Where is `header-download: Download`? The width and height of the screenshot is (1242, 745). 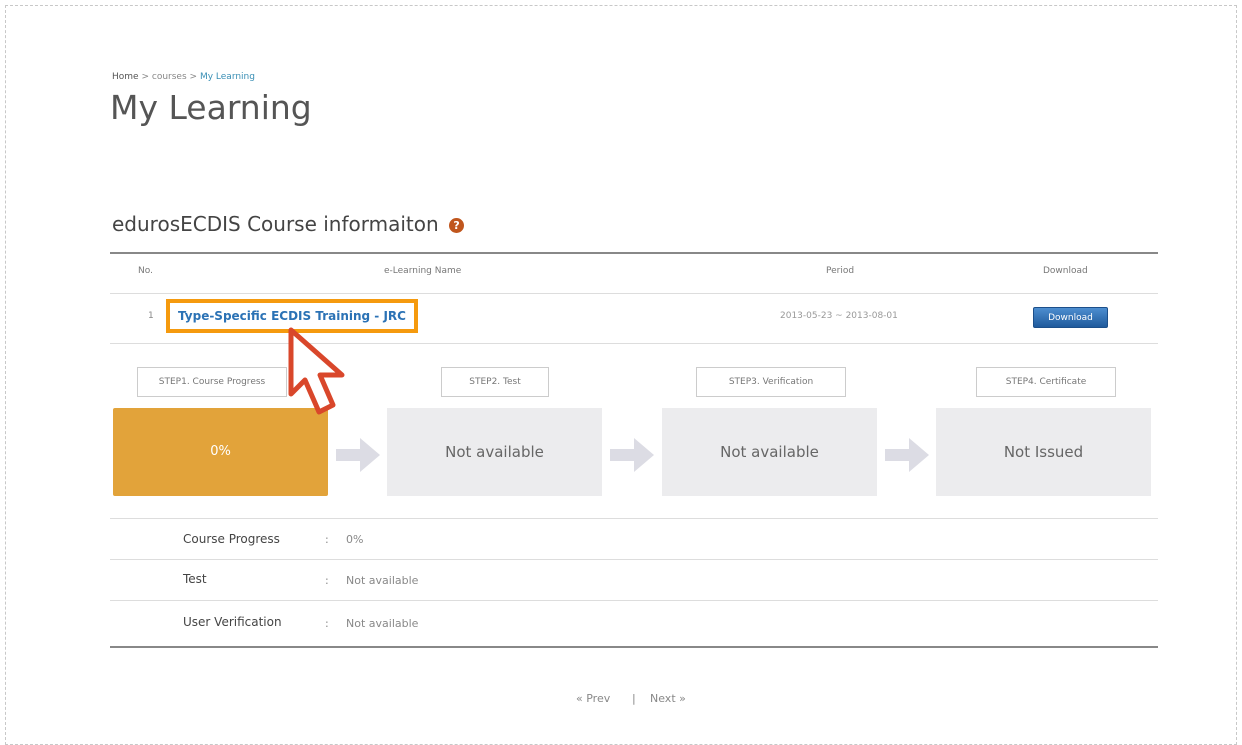
header-download: Download is located at coordinates (1065, 271).